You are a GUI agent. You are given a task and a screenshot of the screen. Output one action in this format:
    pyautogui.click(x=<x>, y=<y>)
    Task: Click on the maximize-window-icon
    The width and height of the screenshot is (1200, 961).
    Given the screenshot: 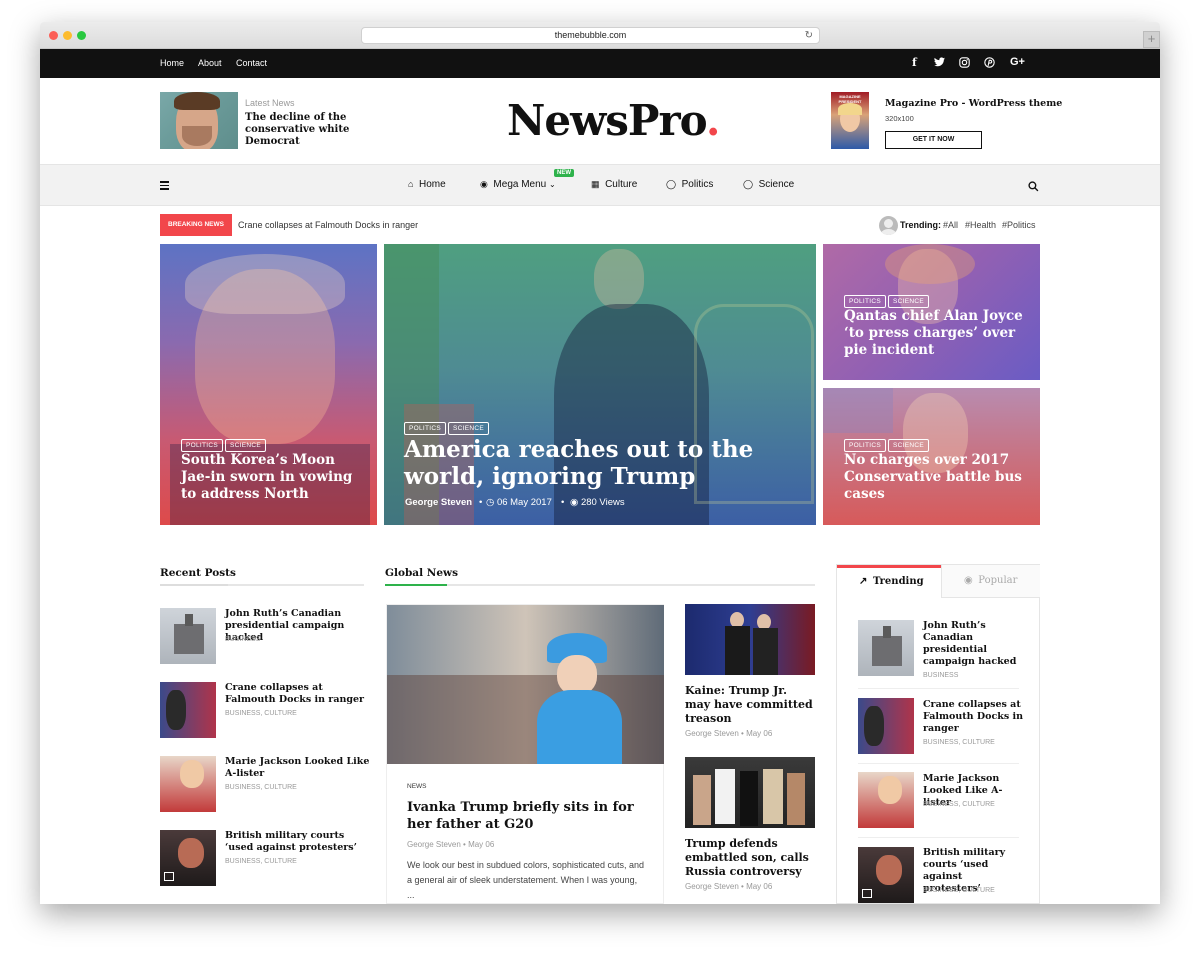 What is the action you would take?
    pyautogui.click(x=81, y=35)
    